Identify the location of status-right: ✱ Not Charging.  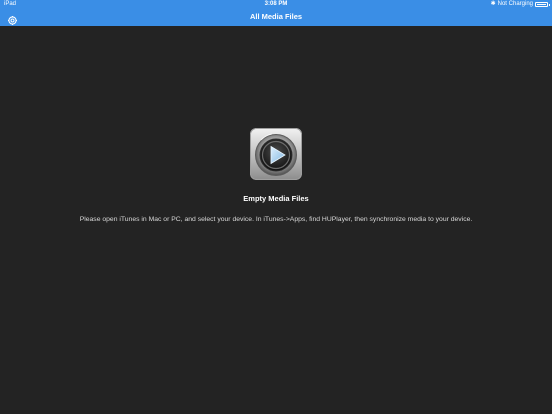
(520, 4).